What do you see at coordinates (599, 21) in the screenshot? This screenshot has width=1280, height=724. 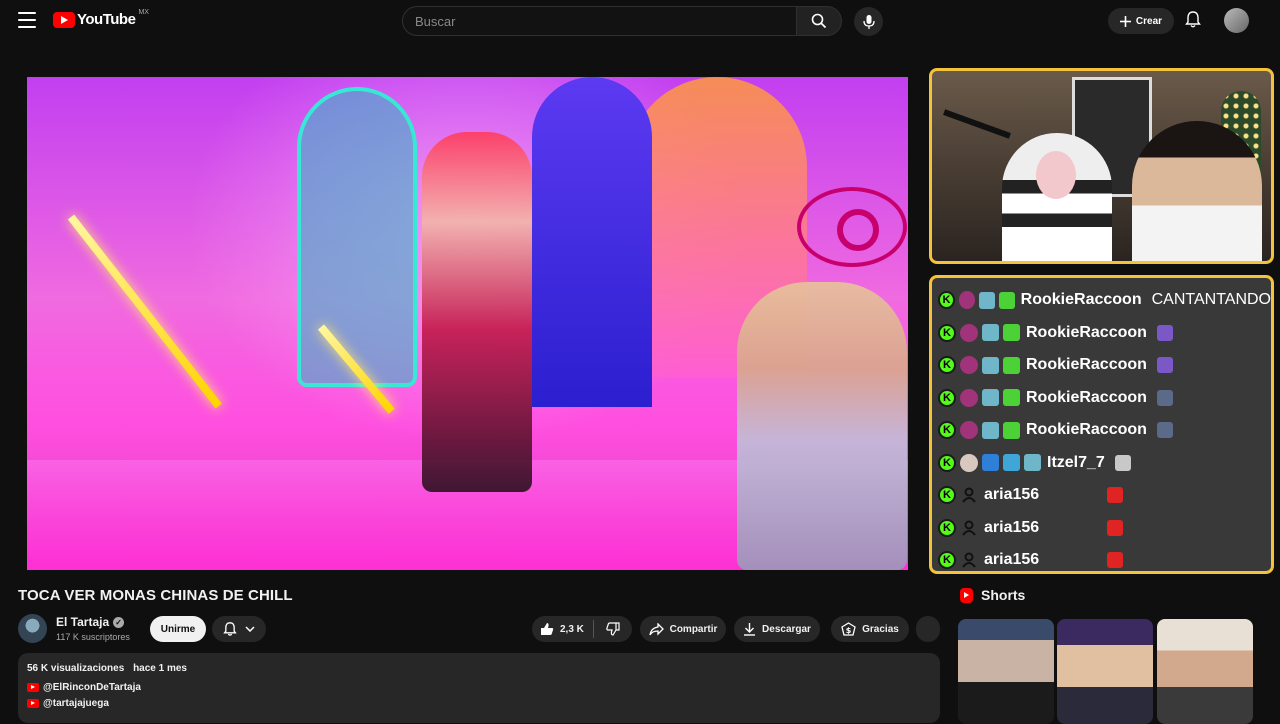 I see `search-input` at bounding box center [599, 21].